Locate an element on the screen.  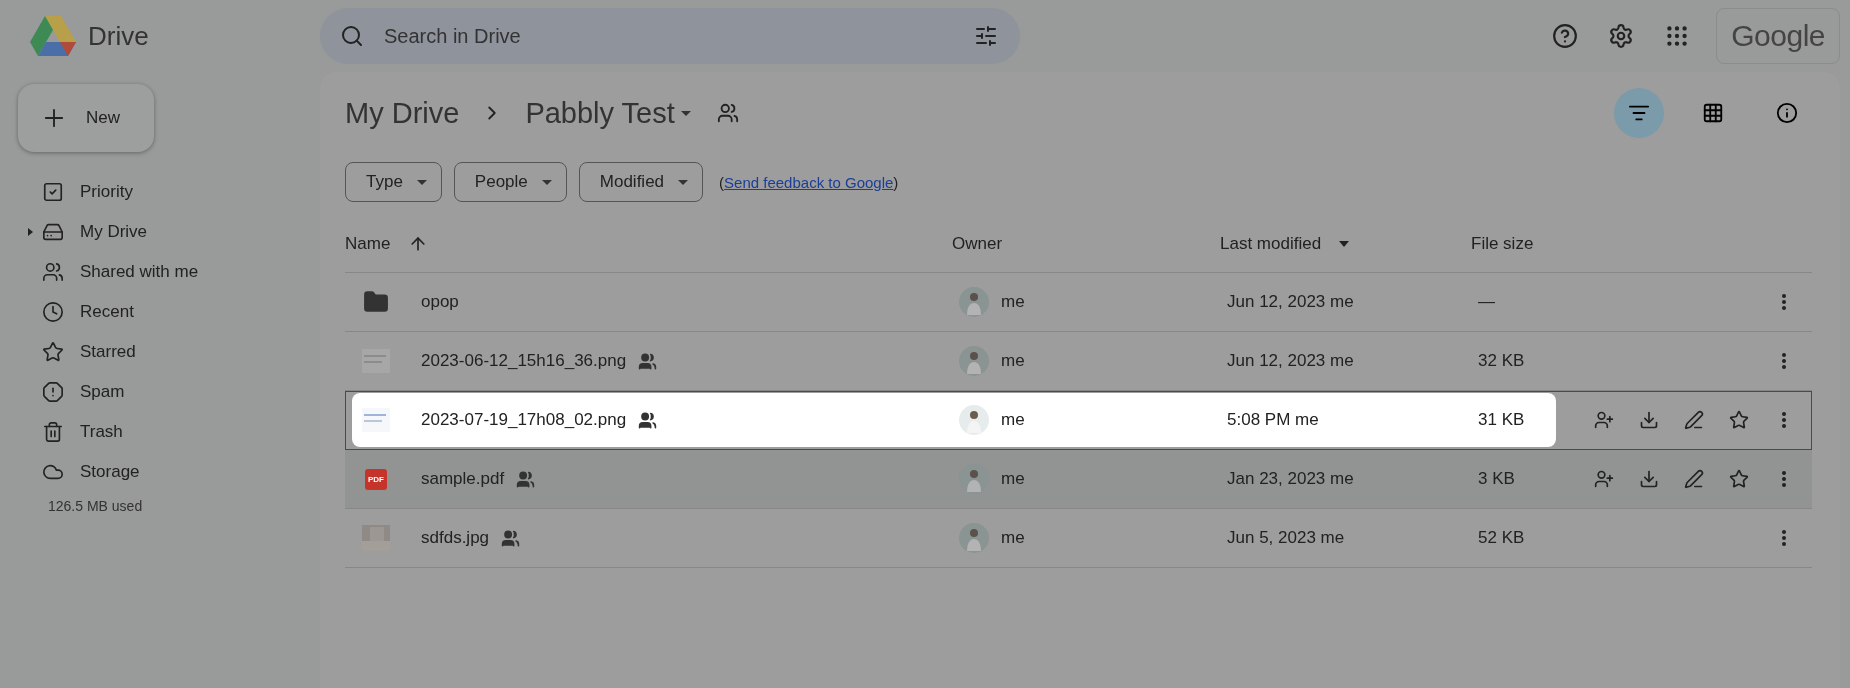
filter-chip: People is located at coordinates (510, 182).